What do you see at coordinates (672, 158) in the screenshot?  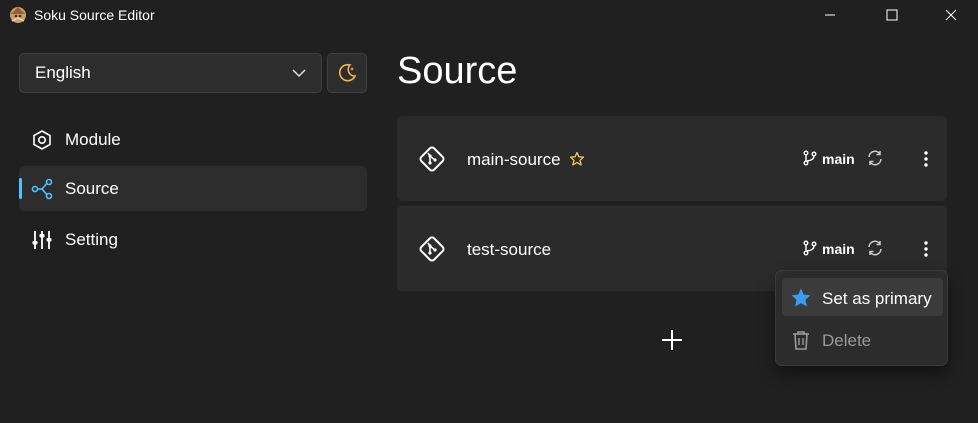 I see `source-card-main-source: main-source main` at bounding box center [672, 158].